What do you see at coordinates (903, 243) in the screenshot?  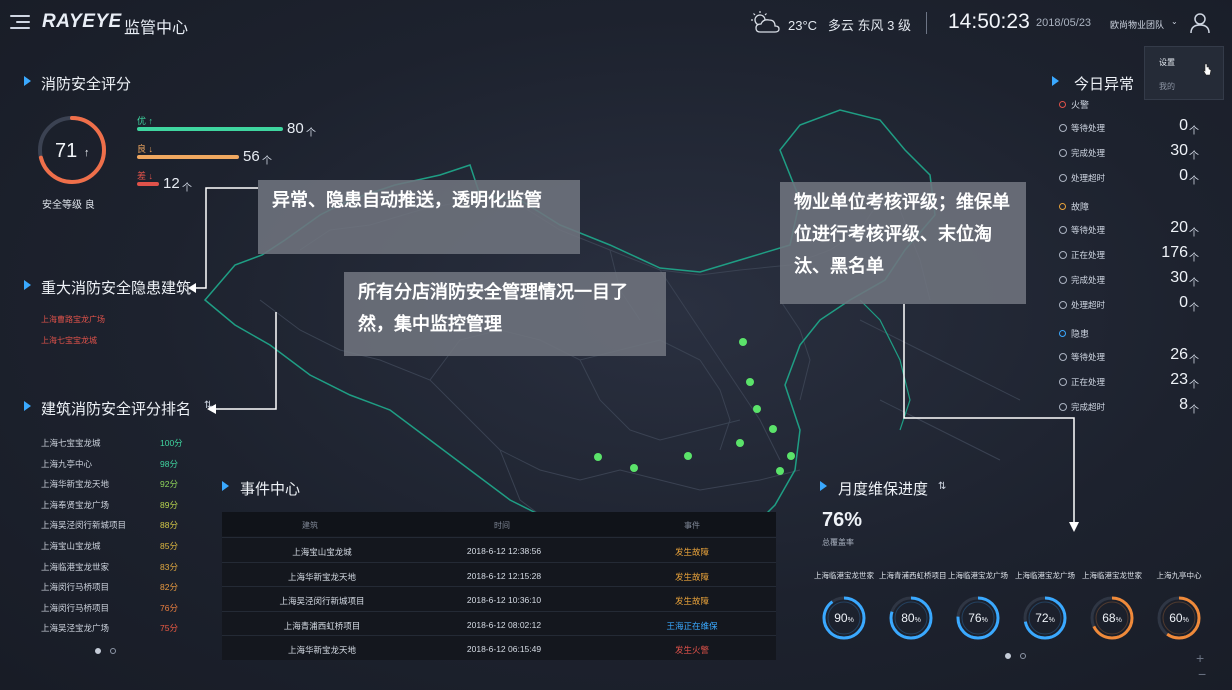 I see `callout-rating: 物业单位考核评级；维保单位进行考核评级、末位淘汰、黑名单` at bounding box center [903, 243].